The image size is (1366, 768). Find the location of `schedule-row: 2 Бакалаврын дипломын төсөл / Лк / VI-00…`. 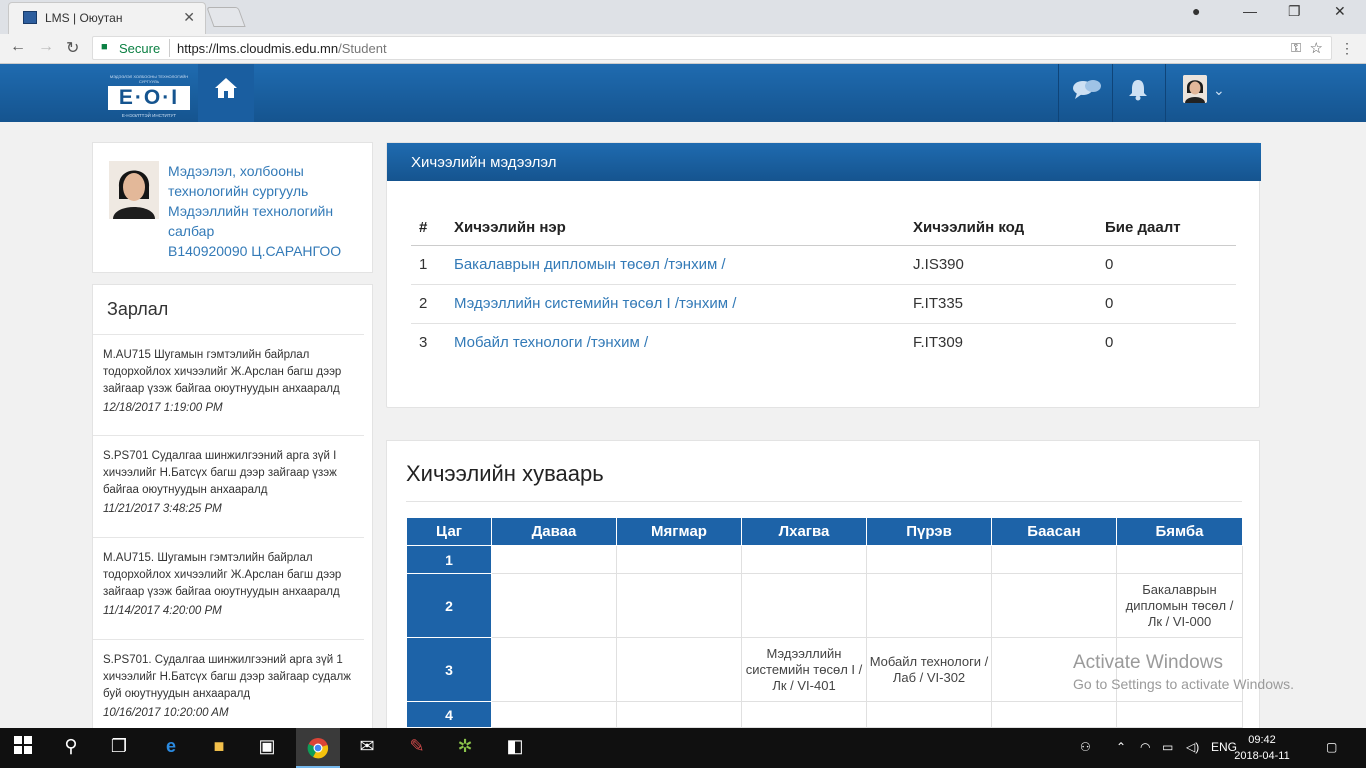

schedule-row: 2 Бакалаврын дипломын төсөл / Лк / VI-00… is located at coordinates (824, 605).